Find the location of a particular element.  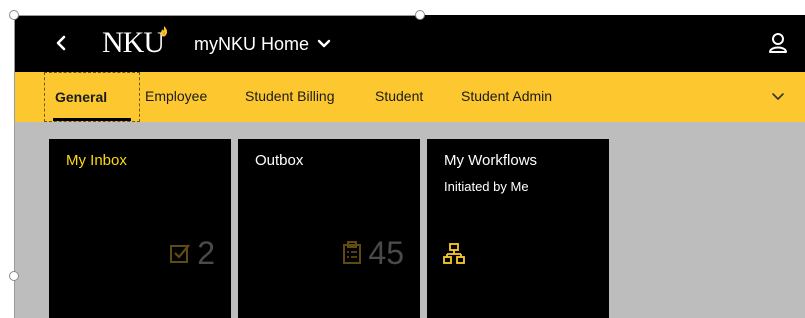

selection-edge-top is located at coordinates (217, 15).